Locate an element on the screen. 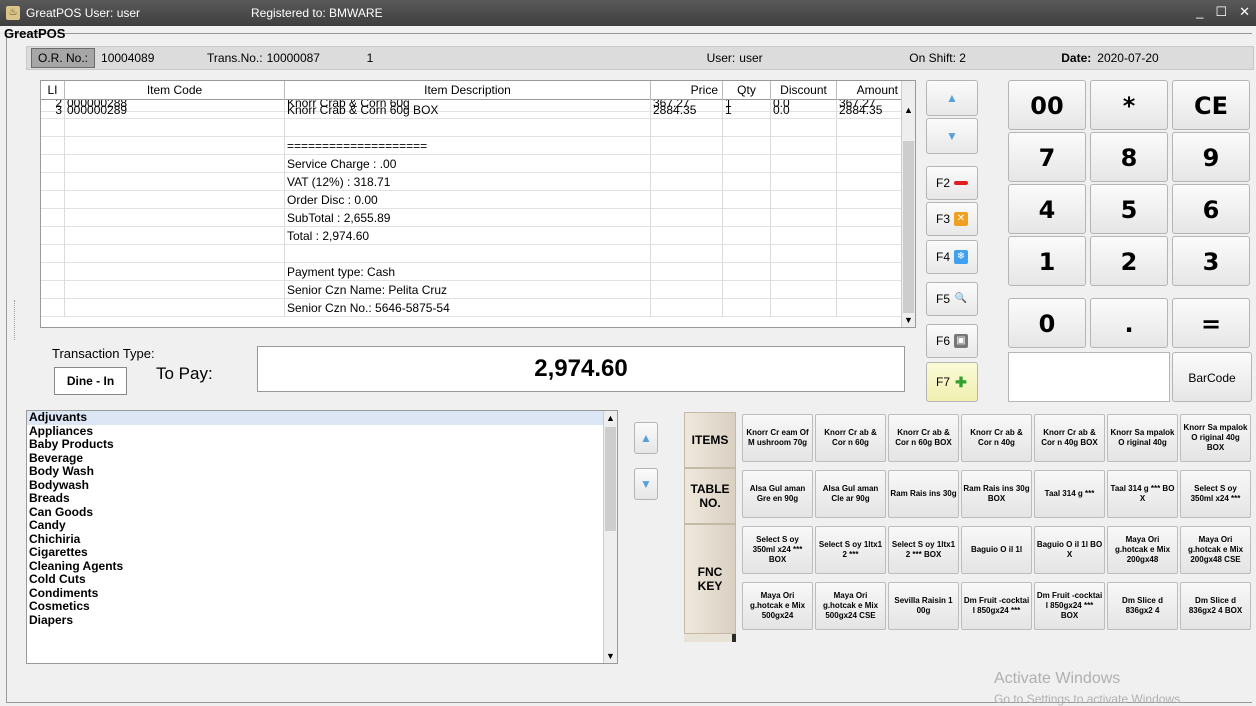 Image resolution: width=1256 pixels, height=706 pixels. f6-button: F6 ▣ is located at coordinates (952, 341).